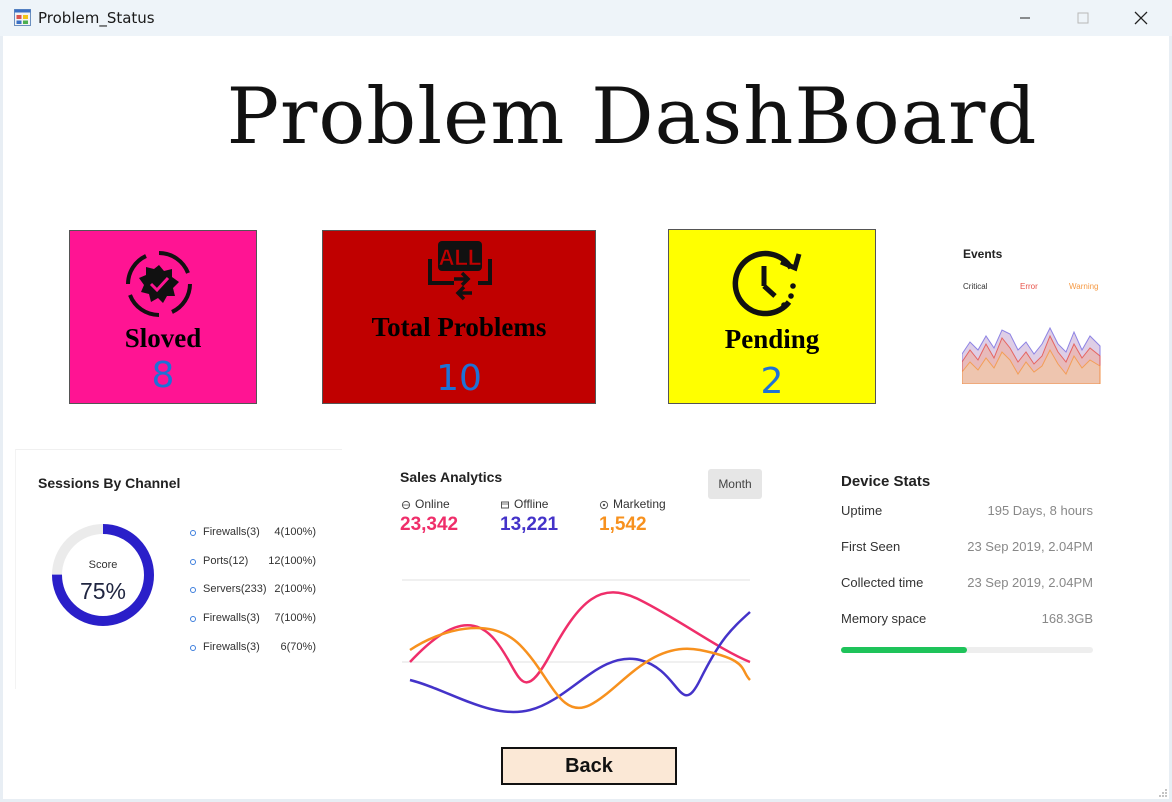 This screenshot has height=802, width=1172. Describe the element at coordinates (159, 284) in the screenshot. I see `gear-check-icon` at that location.